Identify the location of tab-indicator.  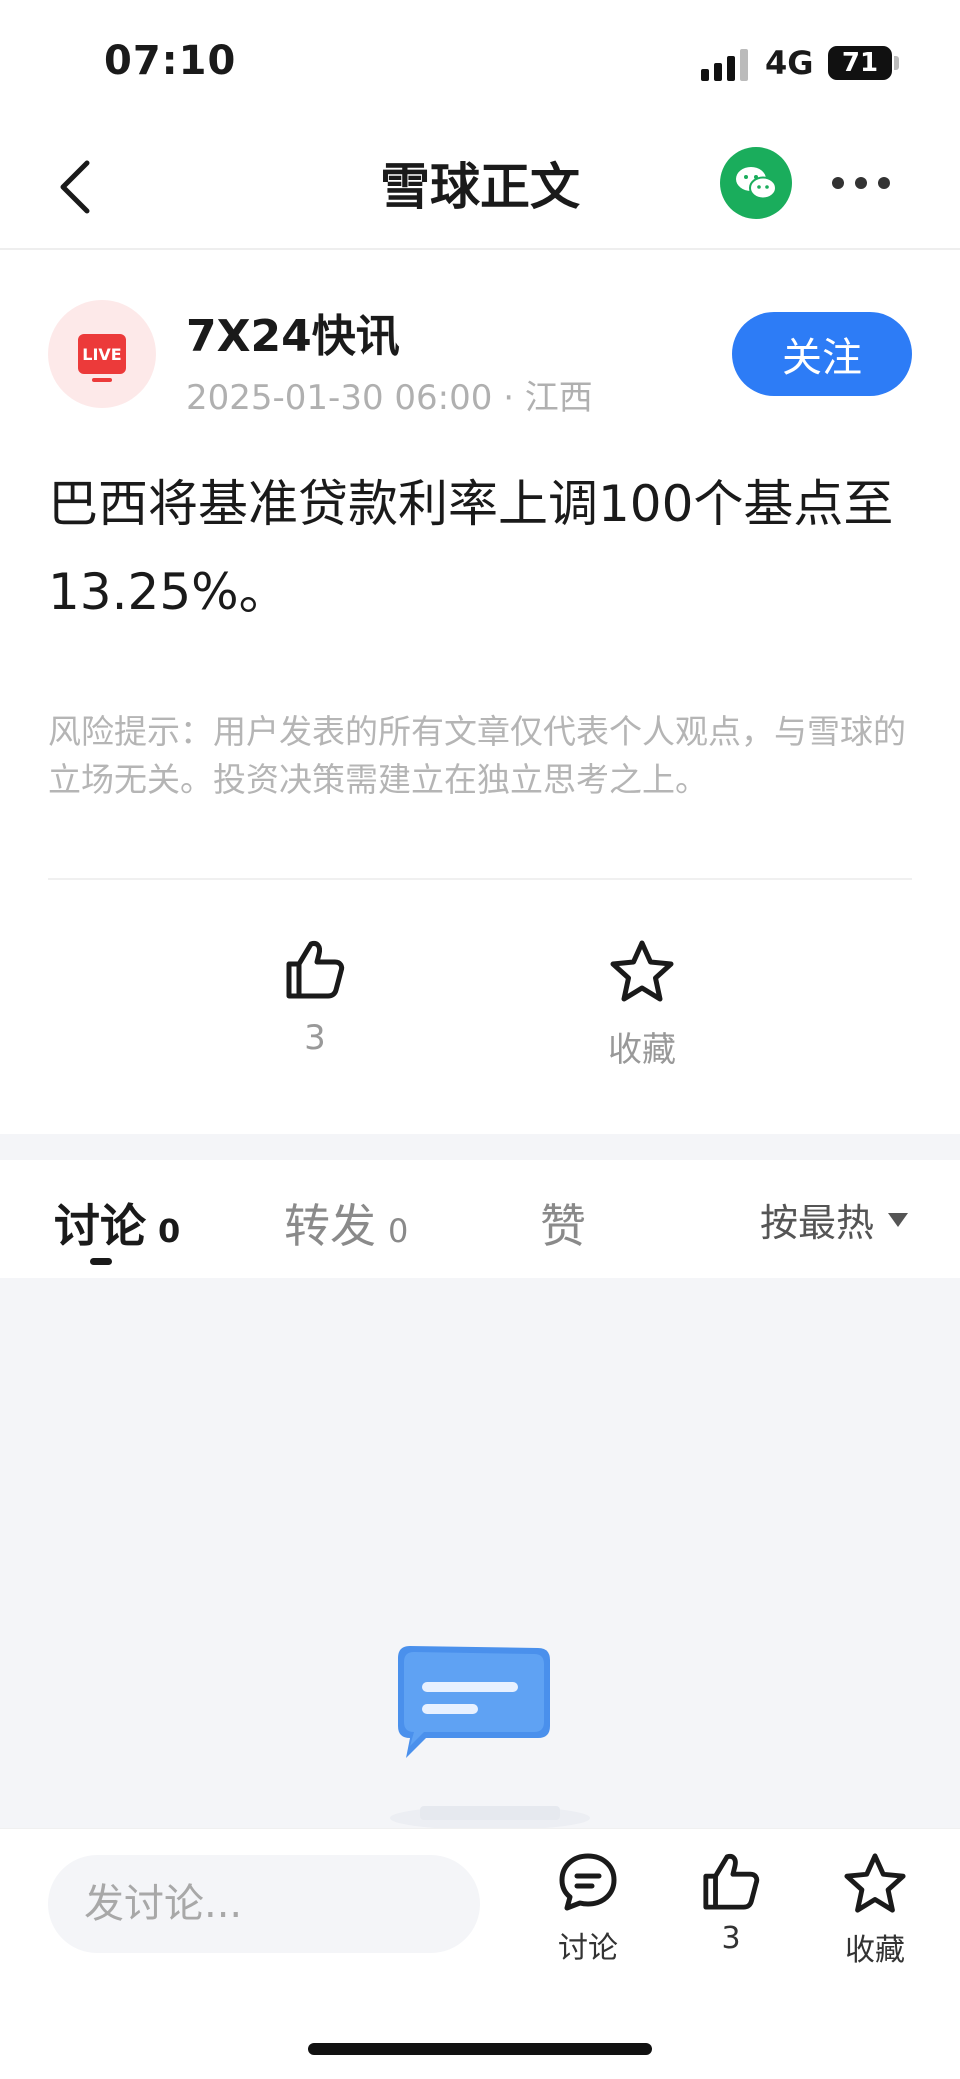
(101, 1261).